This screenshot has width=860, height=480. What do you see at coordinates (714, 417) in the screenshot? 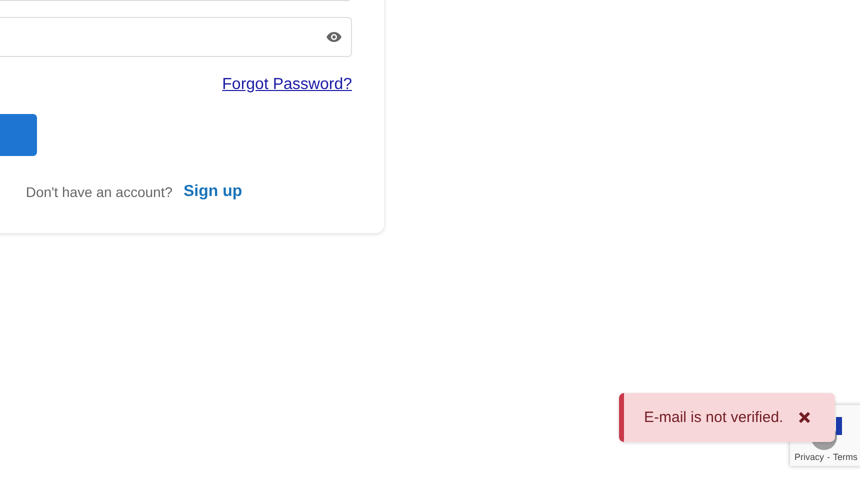
I see `toast-message: E-mail is not verified.` at bounding box center [714, 417].